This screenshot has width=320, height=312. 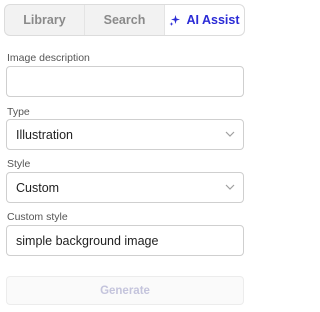 I want to click on generate-button-label: Generate, so click(x=125, y=290).